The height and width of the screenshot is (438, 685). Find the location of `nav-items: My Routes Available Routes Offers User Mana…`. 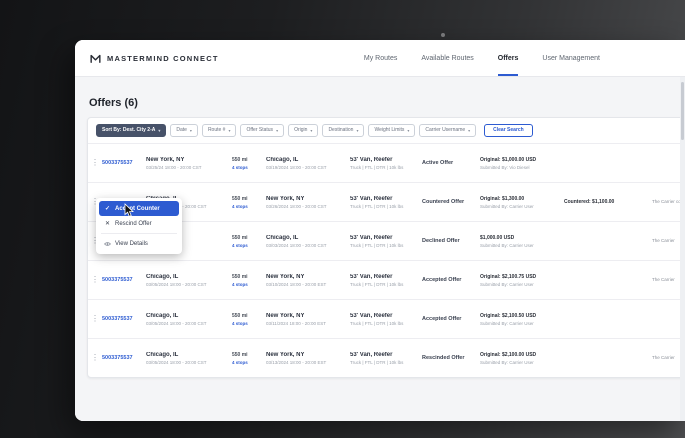

nav-items: My Routes Available Routes Offers User Mana… is located at coordinates (524, 58).